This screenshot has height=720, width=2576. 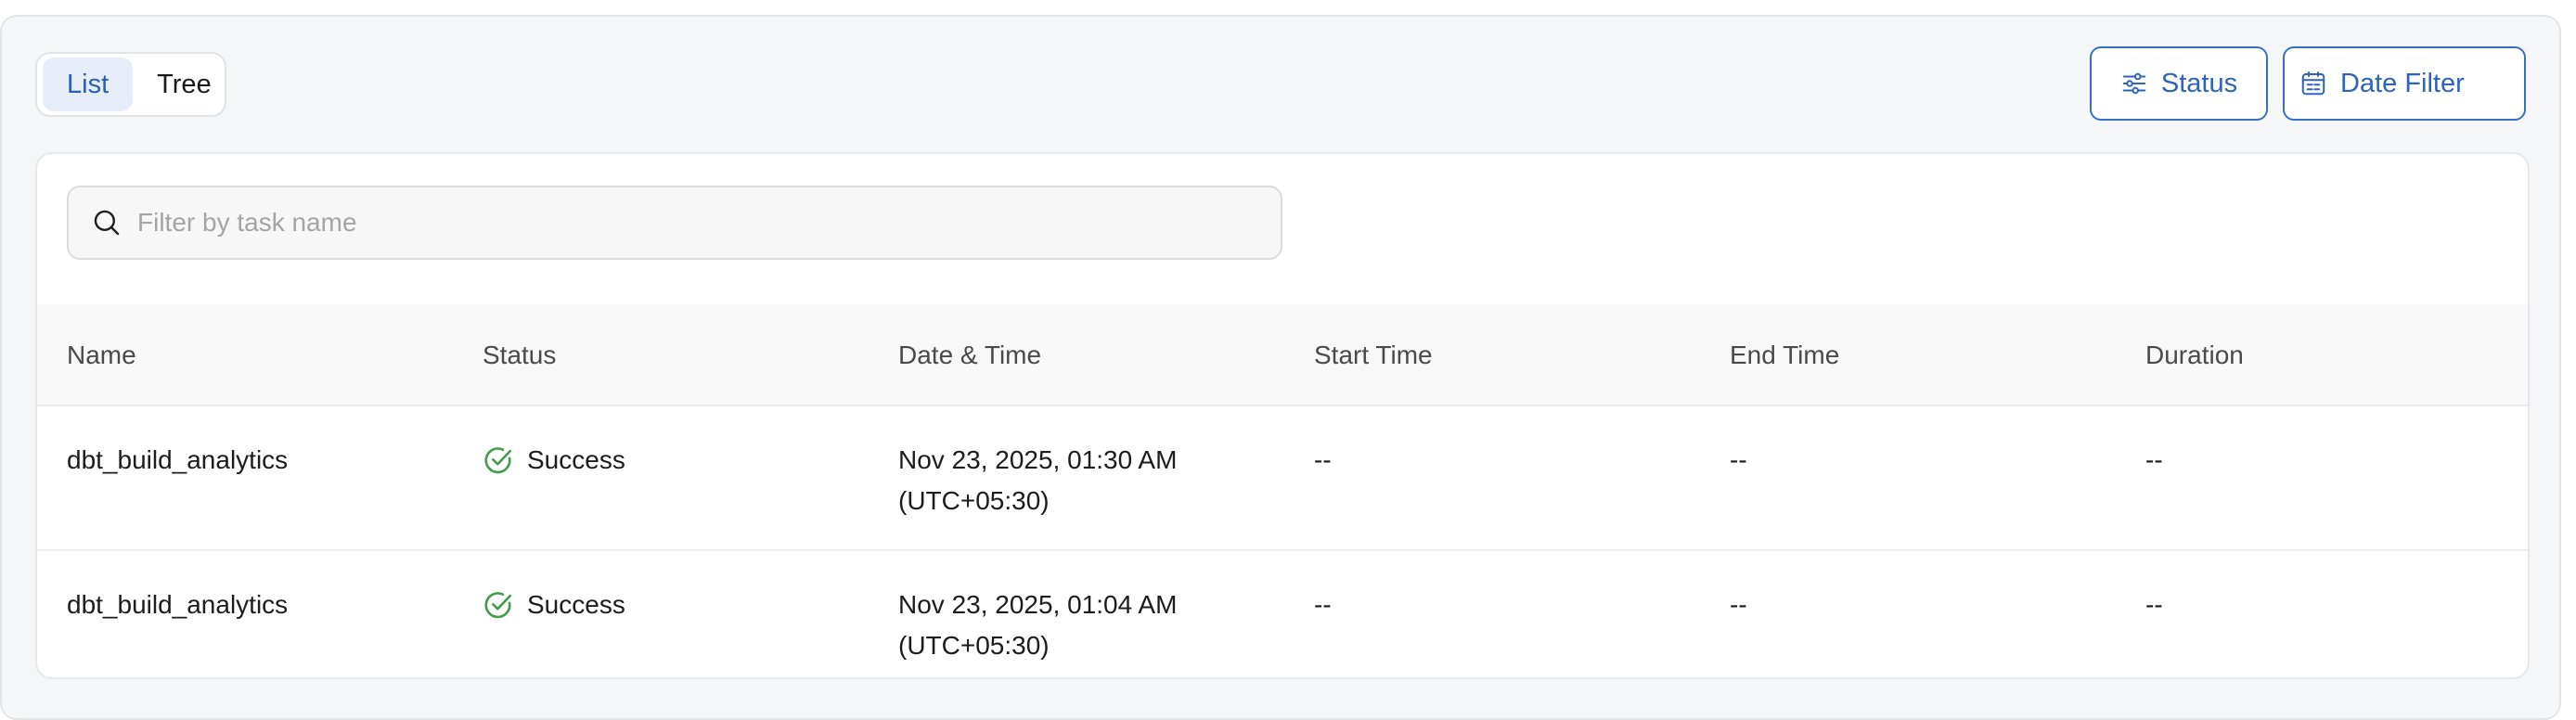 I want to click on status-filter-label: Status, so click(x=2199, y=83).